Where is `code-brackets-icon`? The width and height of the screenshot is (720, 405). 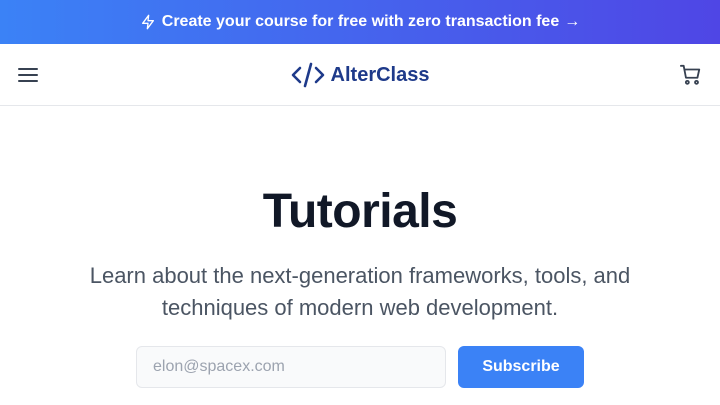 code-brackets-icon is located at coordinates (308, 75).